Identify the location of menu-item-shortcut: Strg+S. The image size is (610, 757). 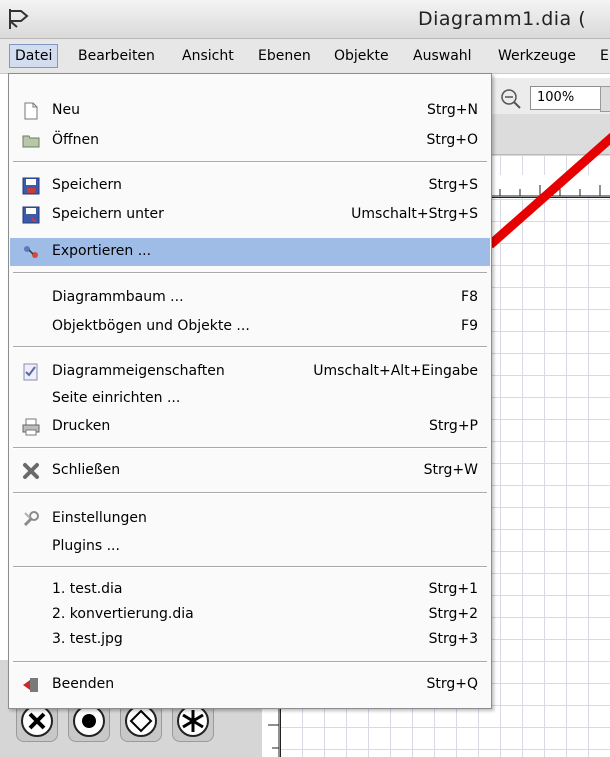
(453, 185).